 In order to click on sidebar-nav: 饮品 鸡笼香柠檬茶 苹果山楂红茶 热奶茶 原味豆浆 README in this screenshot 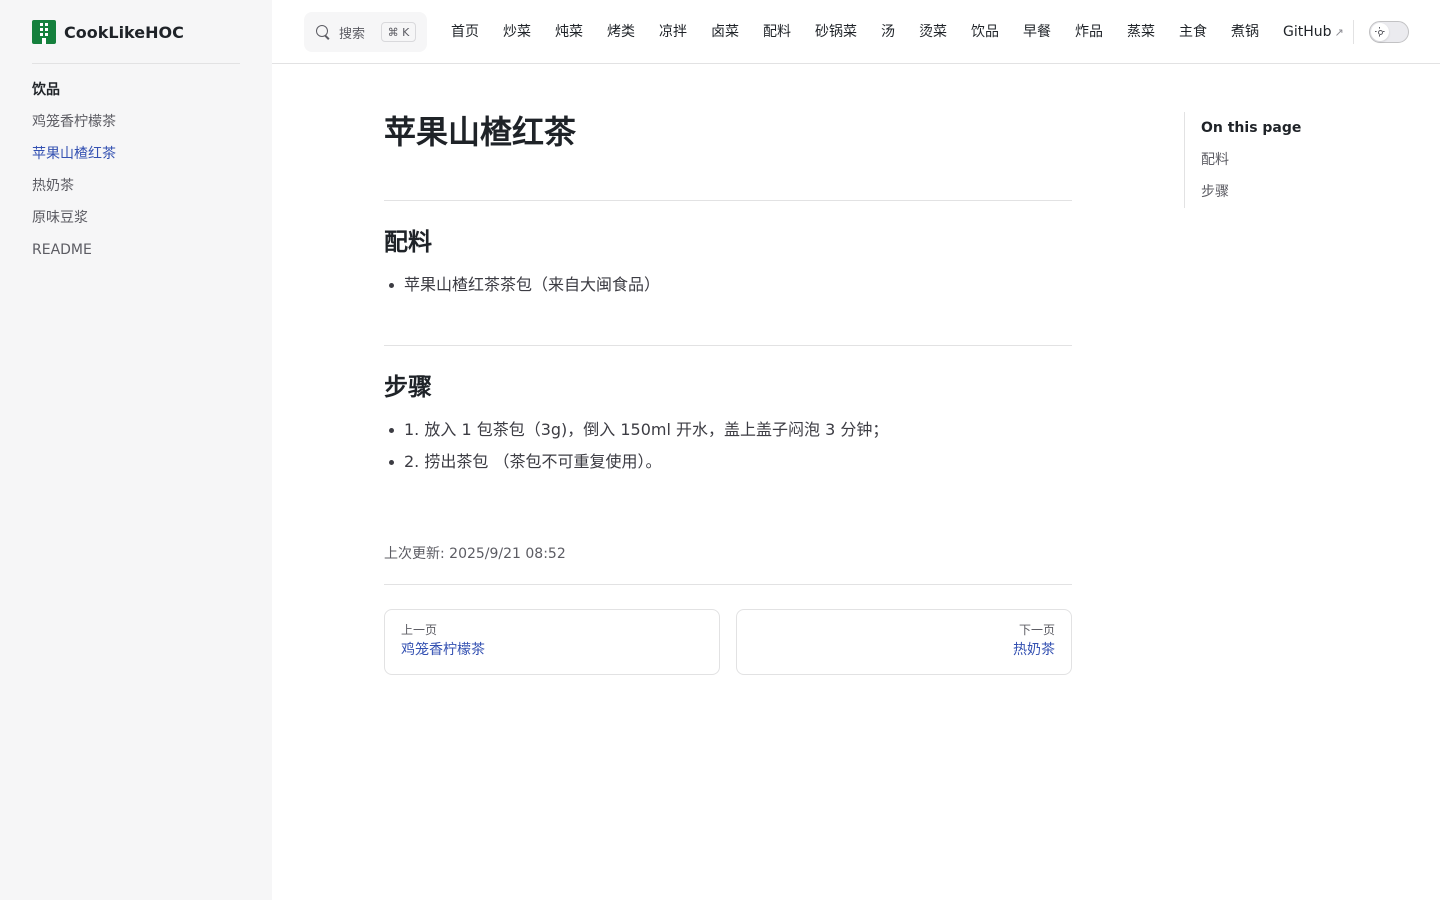, I will do `click(136, 174)`.